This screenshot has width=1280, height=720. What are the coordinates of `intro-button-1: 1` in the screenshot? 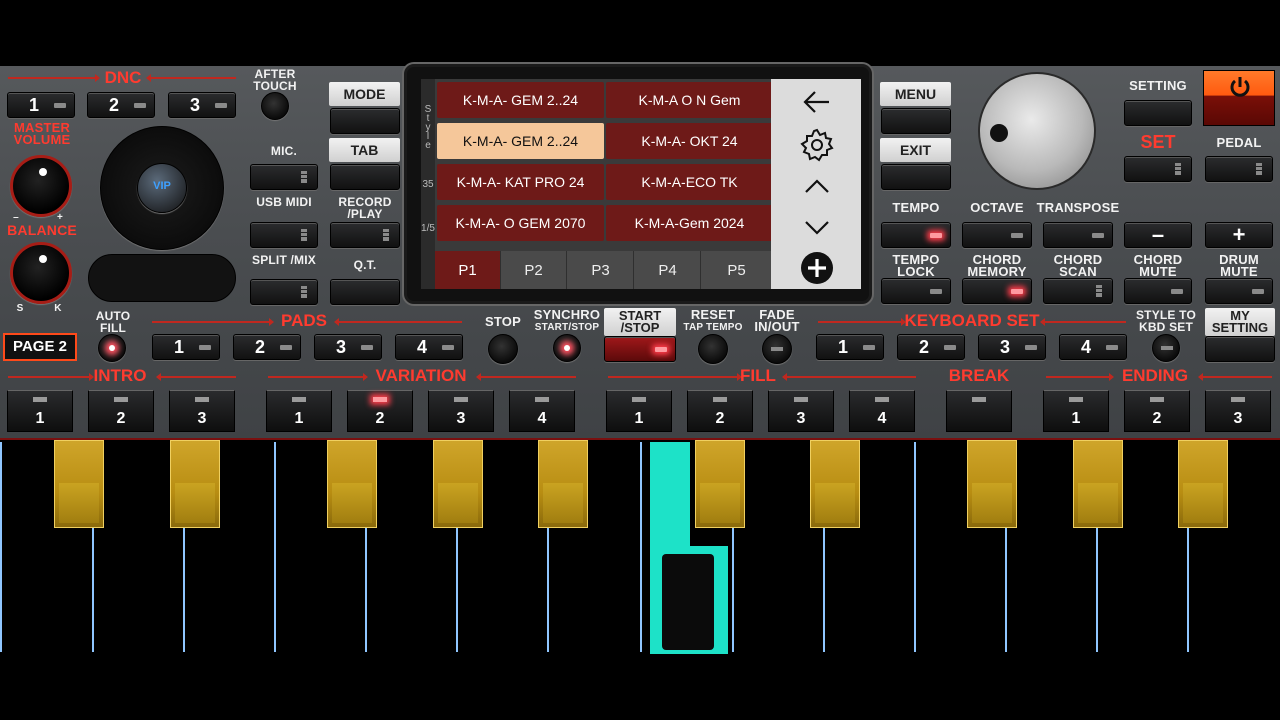 It's located at (40, 411).